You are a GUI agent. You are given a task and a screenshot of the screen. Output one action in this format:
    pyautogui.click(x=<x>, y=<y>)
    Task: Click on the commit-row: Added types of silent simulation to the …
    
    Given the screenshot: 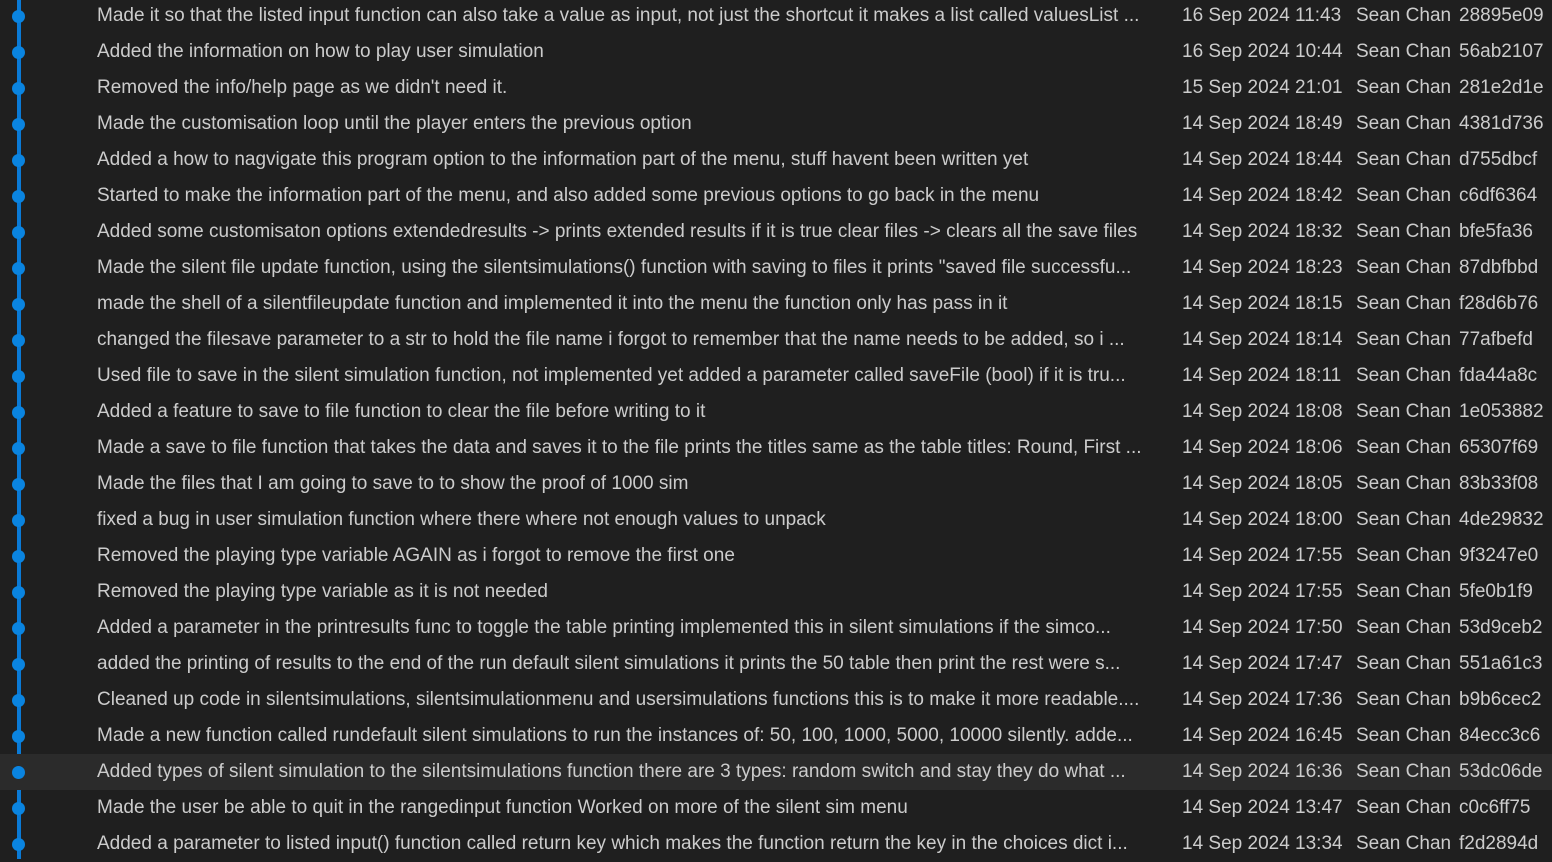 What is the action you would take?
    pyautogui.click(x=776, y=772)
    